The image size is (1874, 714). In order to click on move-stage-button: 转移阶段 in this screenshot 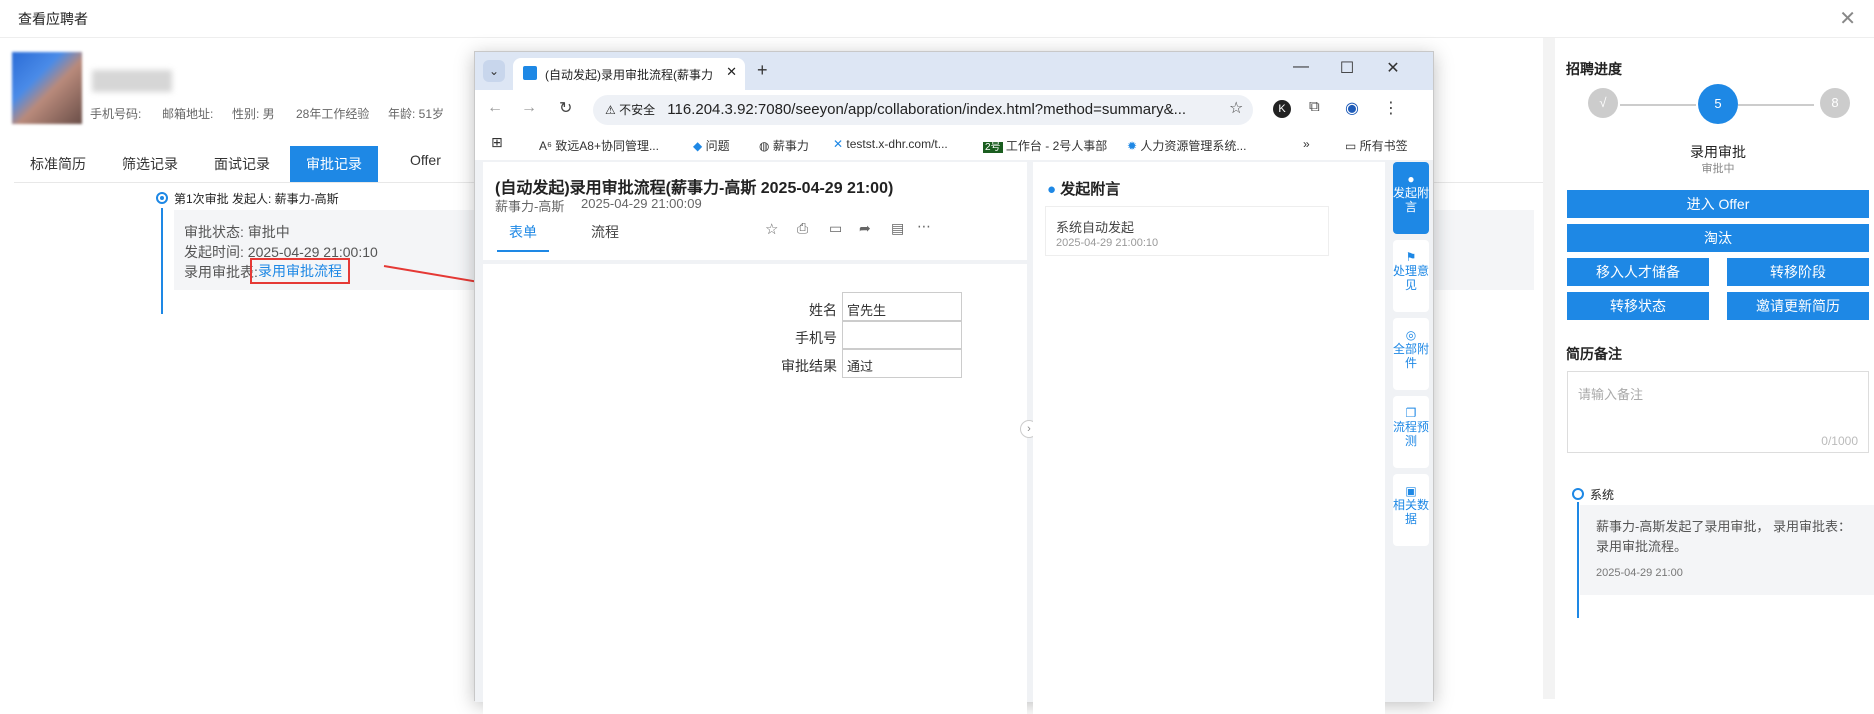, I will do `click(1798, 272)`.